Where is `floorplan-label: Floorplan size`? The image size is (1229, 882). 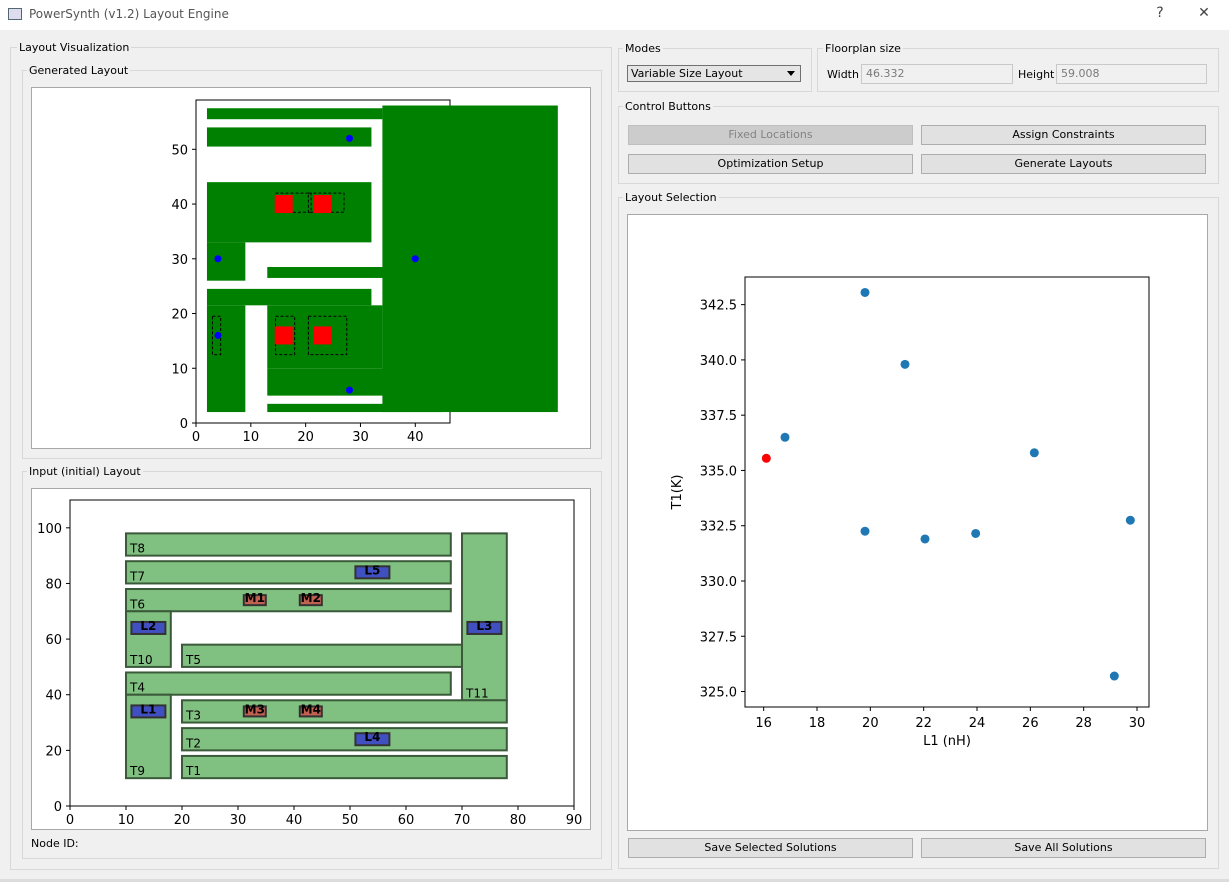 floorplan-label: Floorplan size is located at coordinates (863, 48).